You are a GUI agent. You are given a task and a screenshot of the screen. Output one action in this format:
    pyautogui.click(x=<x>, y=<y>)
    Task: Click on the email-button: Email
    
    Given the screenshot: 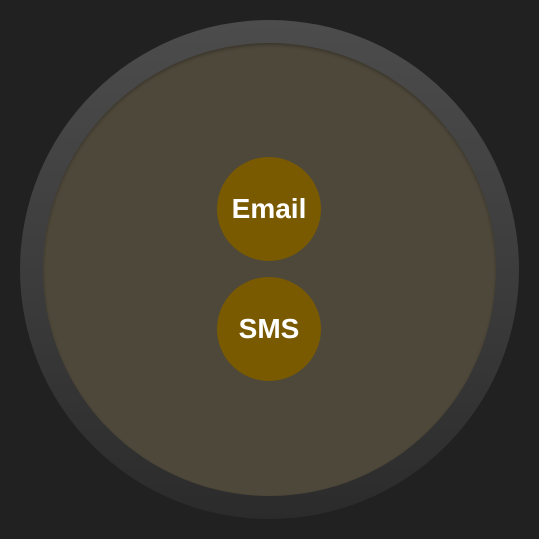 What is the action you would take?
    pyautogui.click(x=269, y=209)
    